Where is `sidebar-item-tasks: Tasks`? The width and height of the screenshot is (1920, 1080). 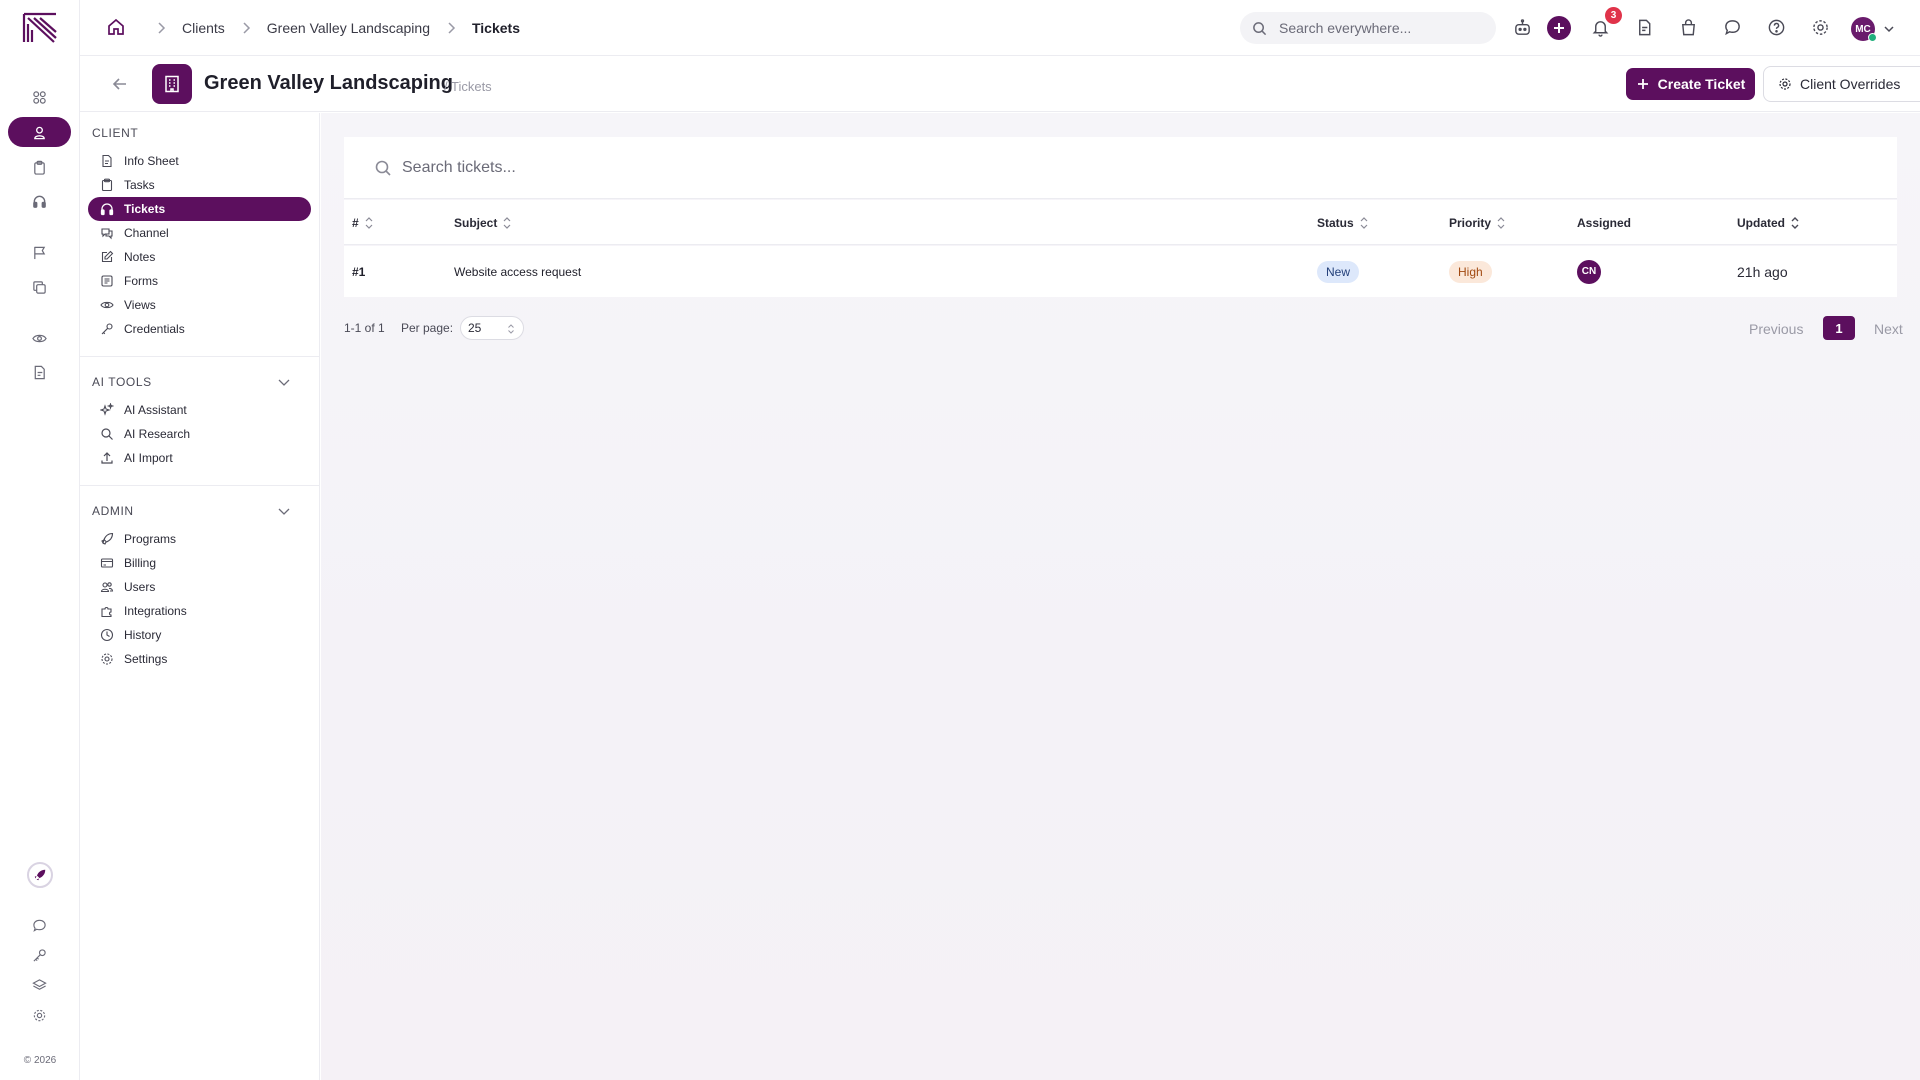
sidebar-item-tasks: Tasks is located at coordinates (199, 185).